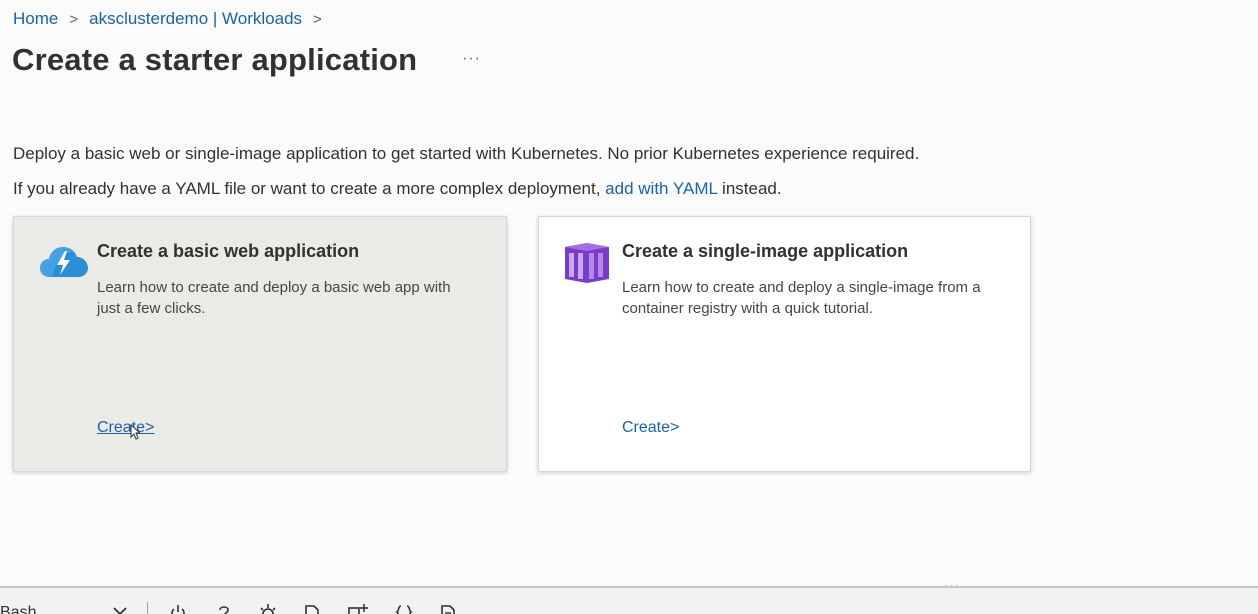 Image resolution: width=1258 pixels, height=614 pixels. Describe the element at coordinates (312, 609) in the screenshot. I see `upload-file-icon` at that location.